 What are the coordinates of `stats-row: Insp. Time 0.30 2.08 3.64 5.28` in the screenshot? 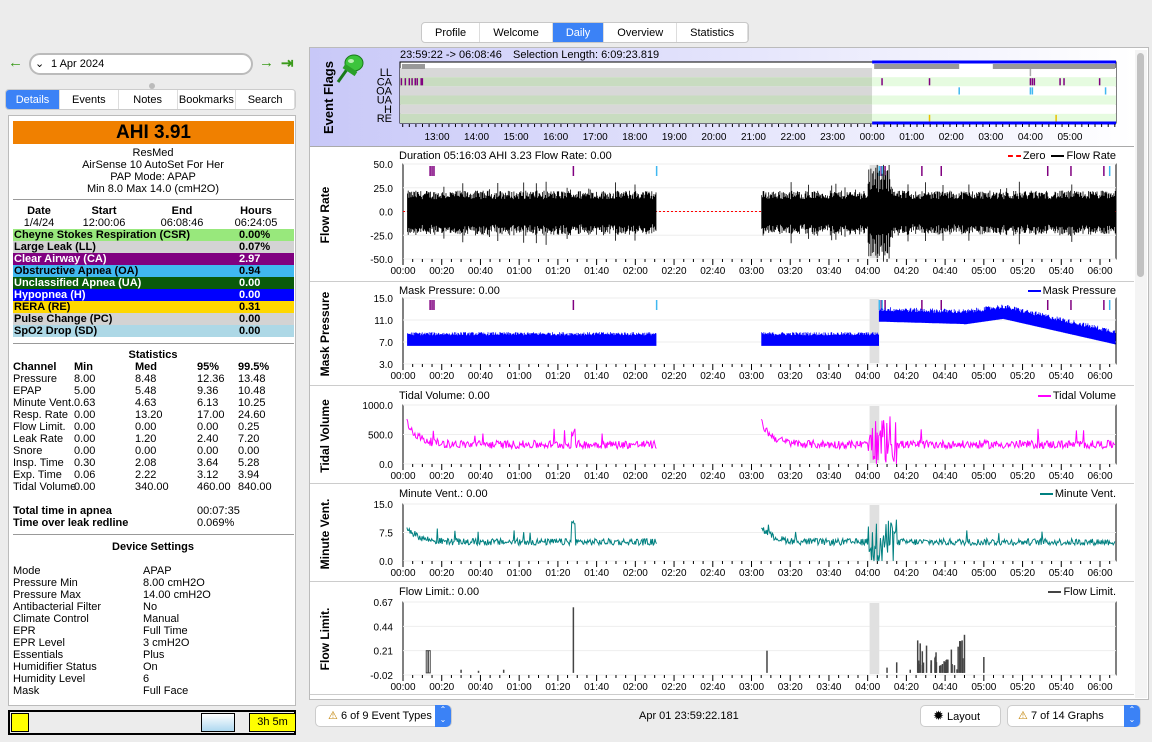 It's located at (153, 463).